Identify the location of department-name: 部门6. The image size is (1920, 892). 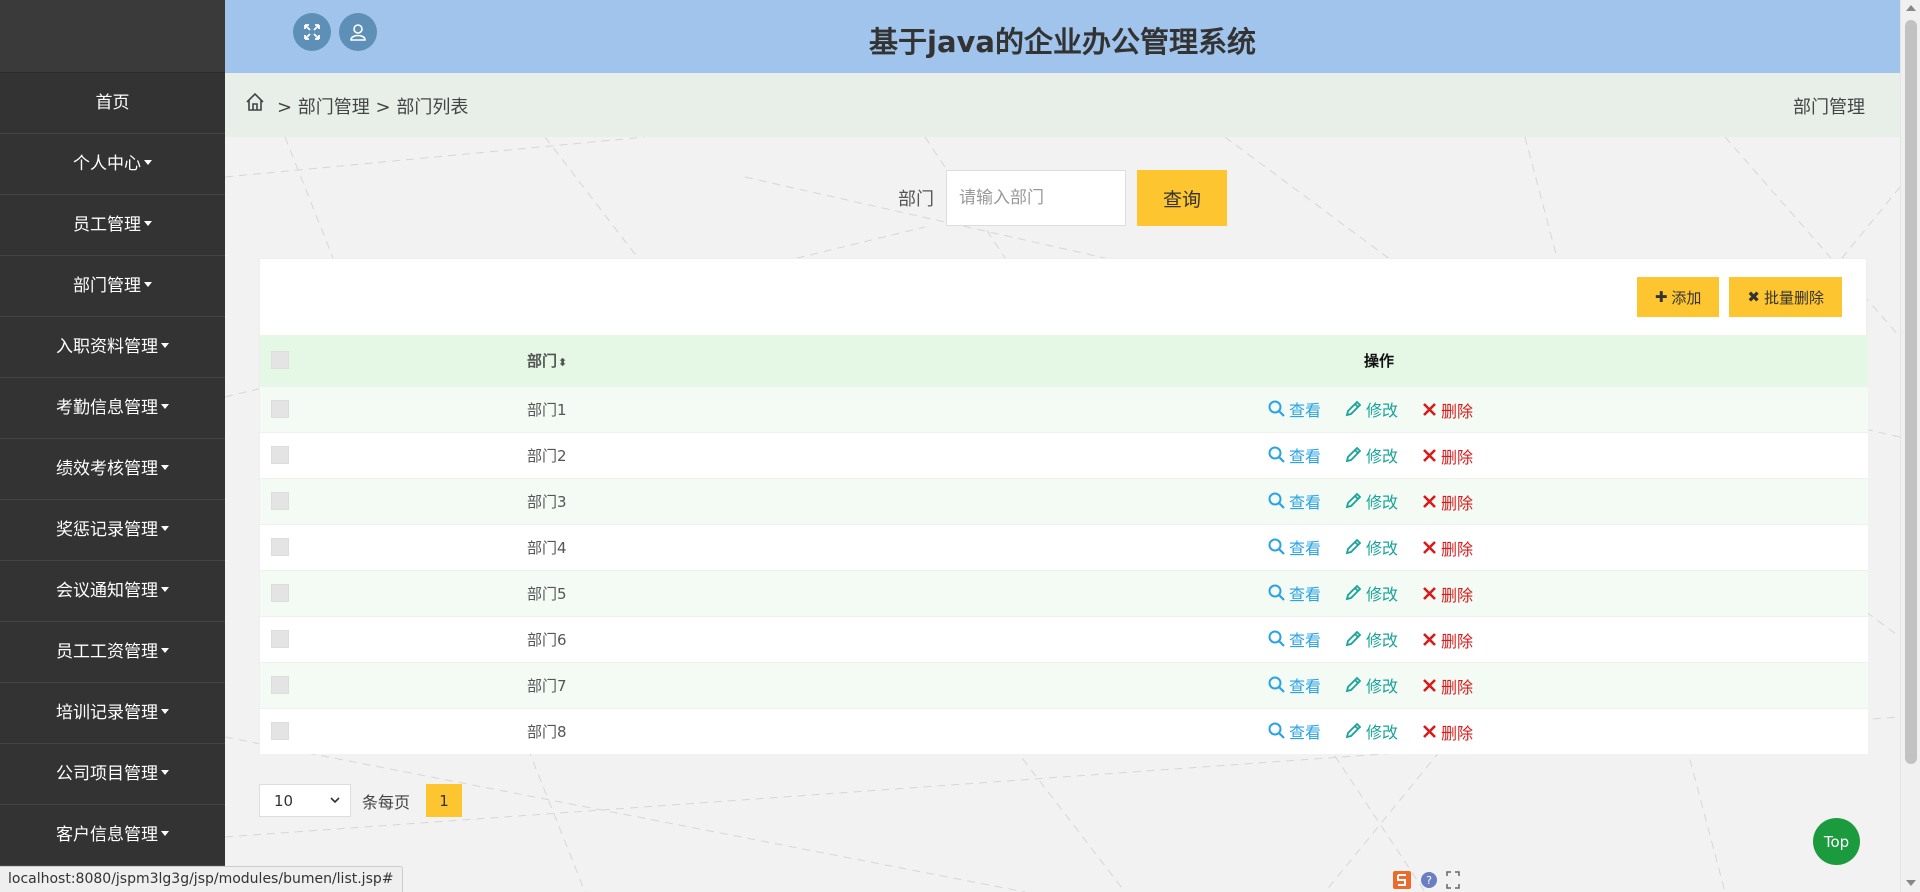
(547, 639).